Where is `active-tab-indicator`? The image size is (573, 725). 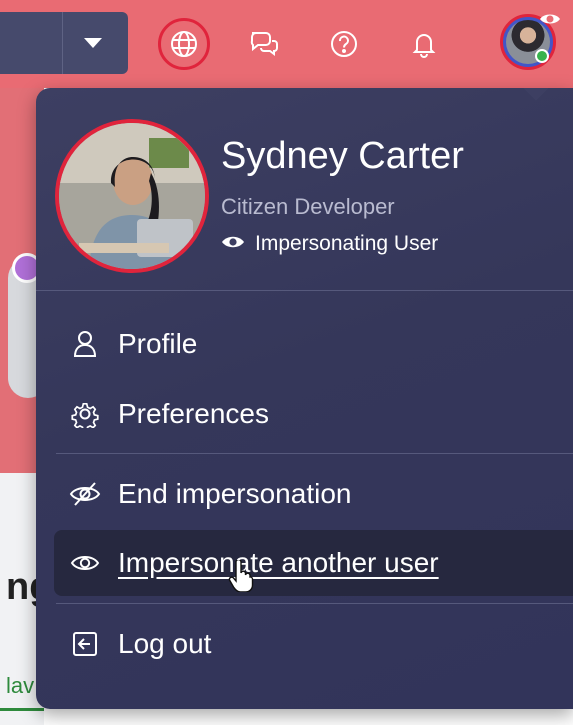
active-tab-indicator is located at coordinates (22, 709).